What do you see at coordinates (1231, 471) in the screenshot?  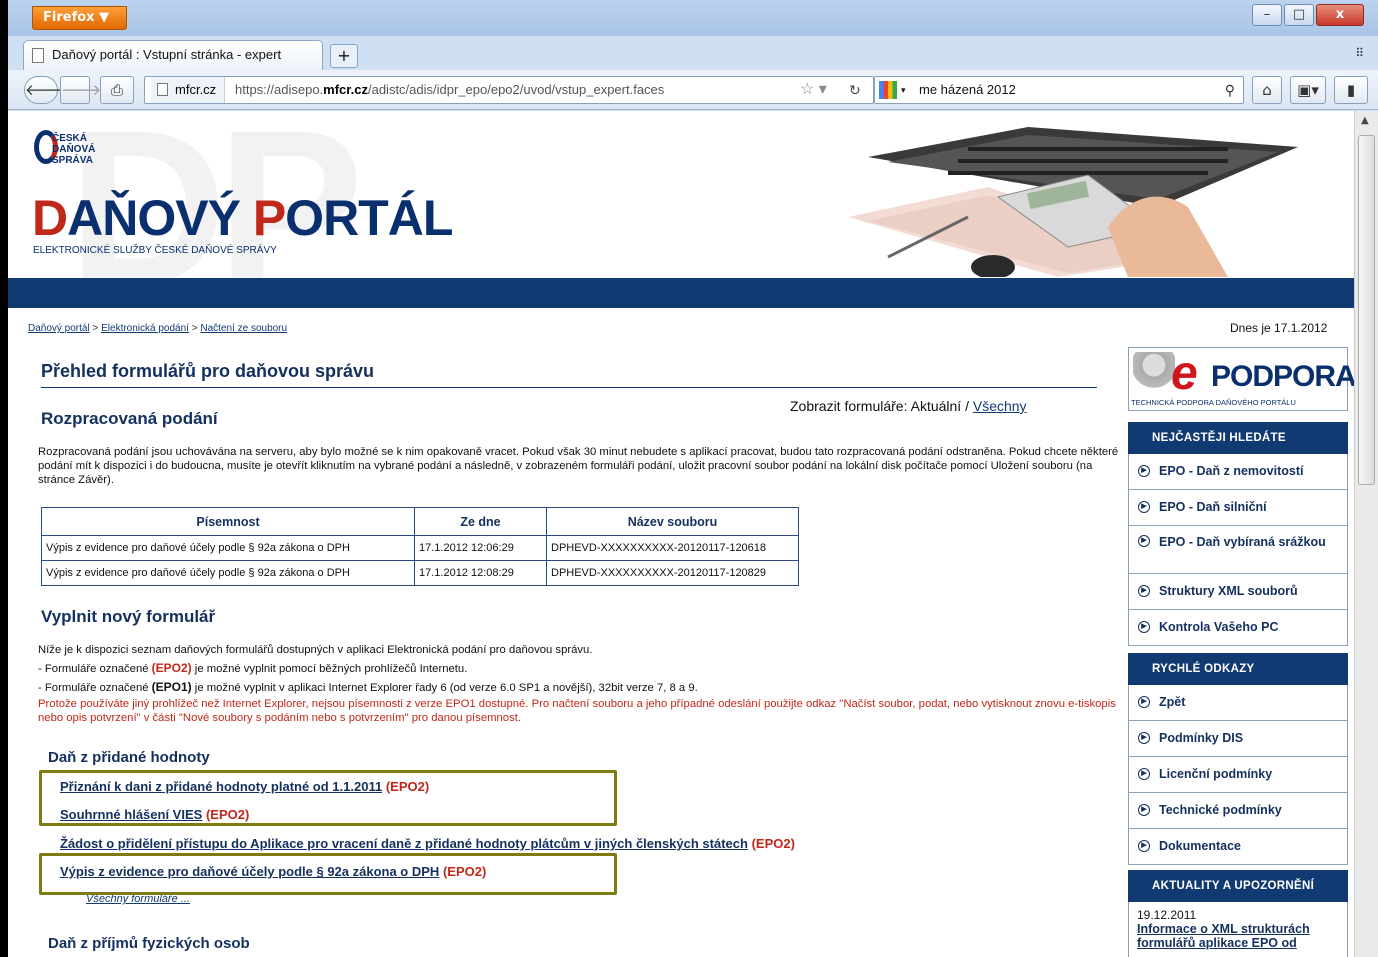 I see `sidebar-link-label: EPO - Daň z nemovitostí` at bounding box center [1231, 471].